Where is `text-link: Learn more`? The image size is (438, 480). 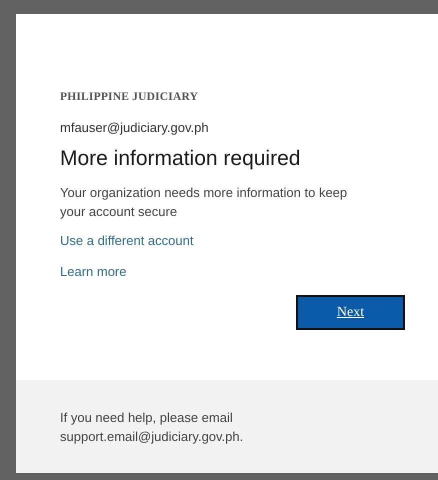 text-link: Learn more is located at coordinates (93, 271).